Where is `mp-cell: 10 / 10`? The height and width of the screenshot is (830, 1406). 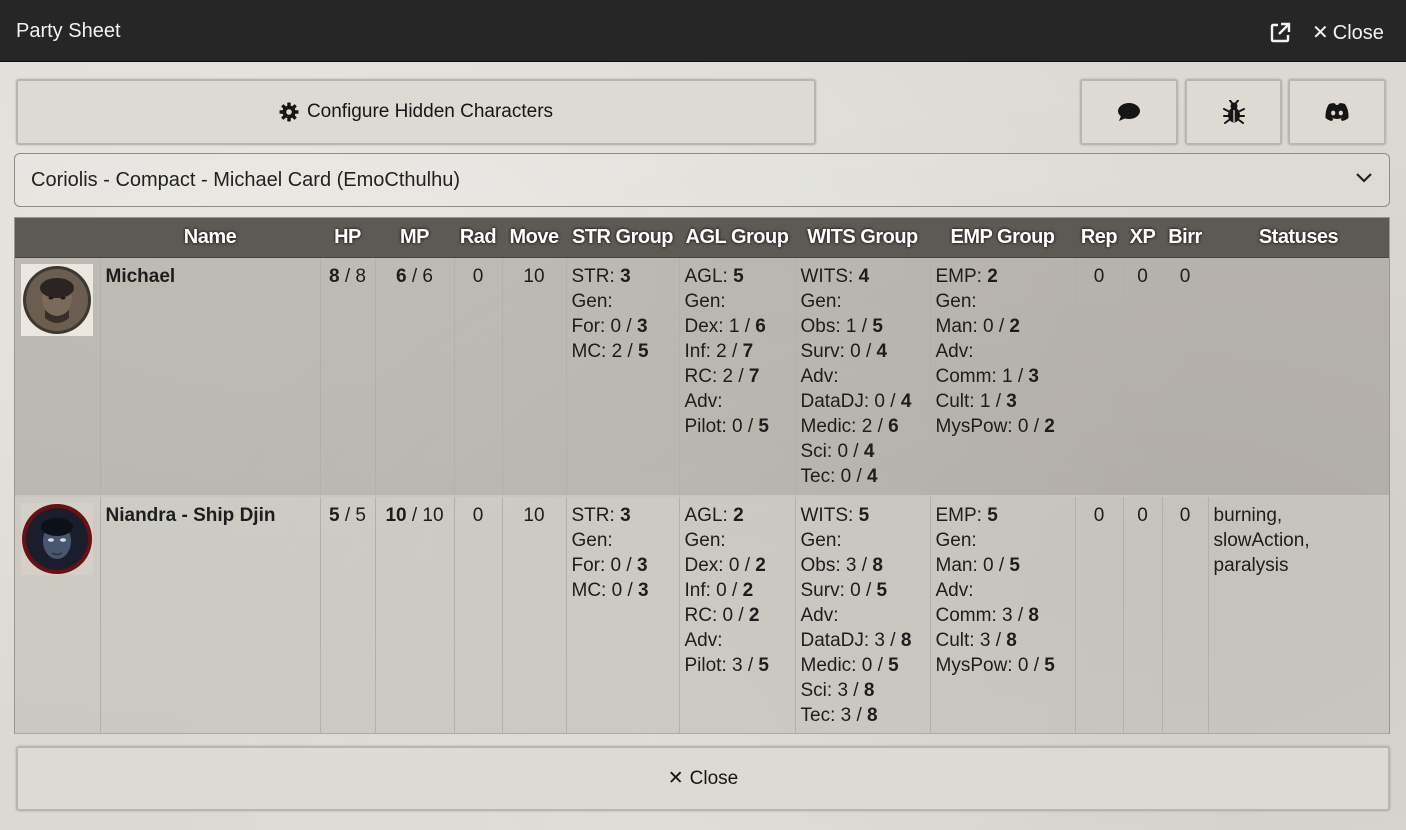
mp-cell: 10 / 10 is located at coordinates (414, 614).